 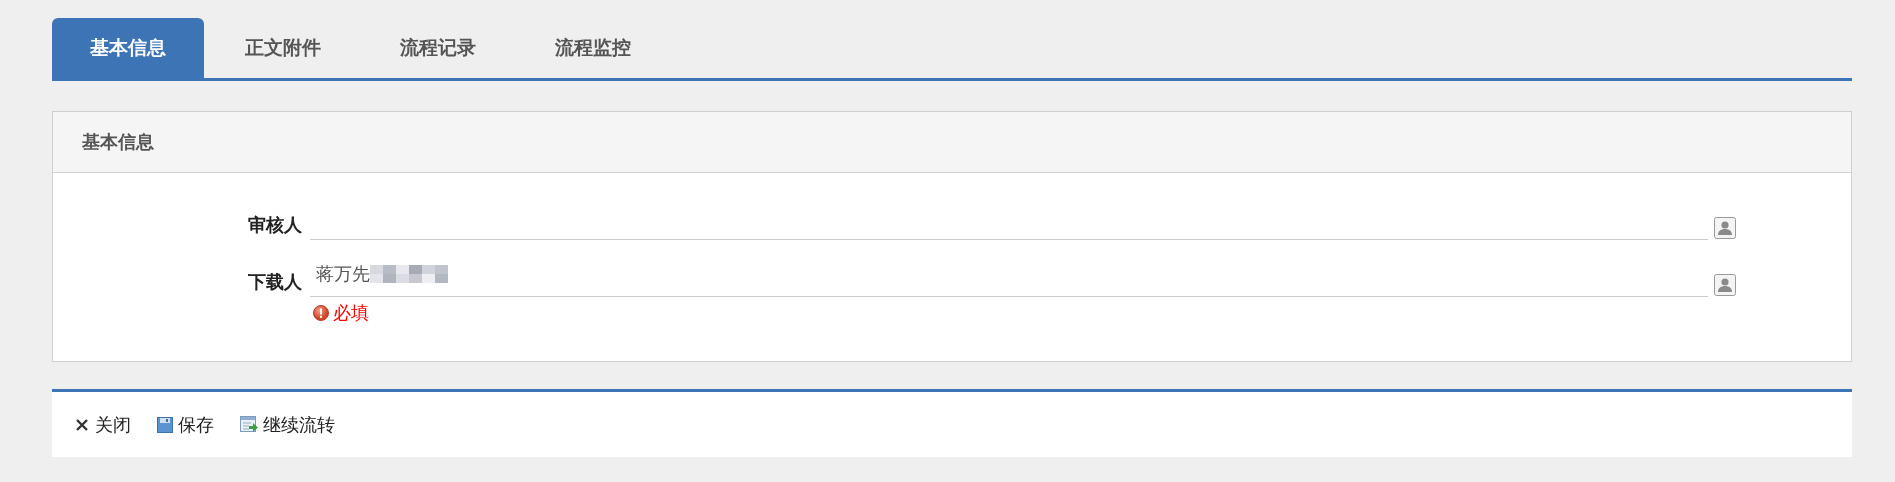 What do you see at coordinates (185, 424) in the screenshot?
I see `save-button: 保存` at bounding box center [185, 424].